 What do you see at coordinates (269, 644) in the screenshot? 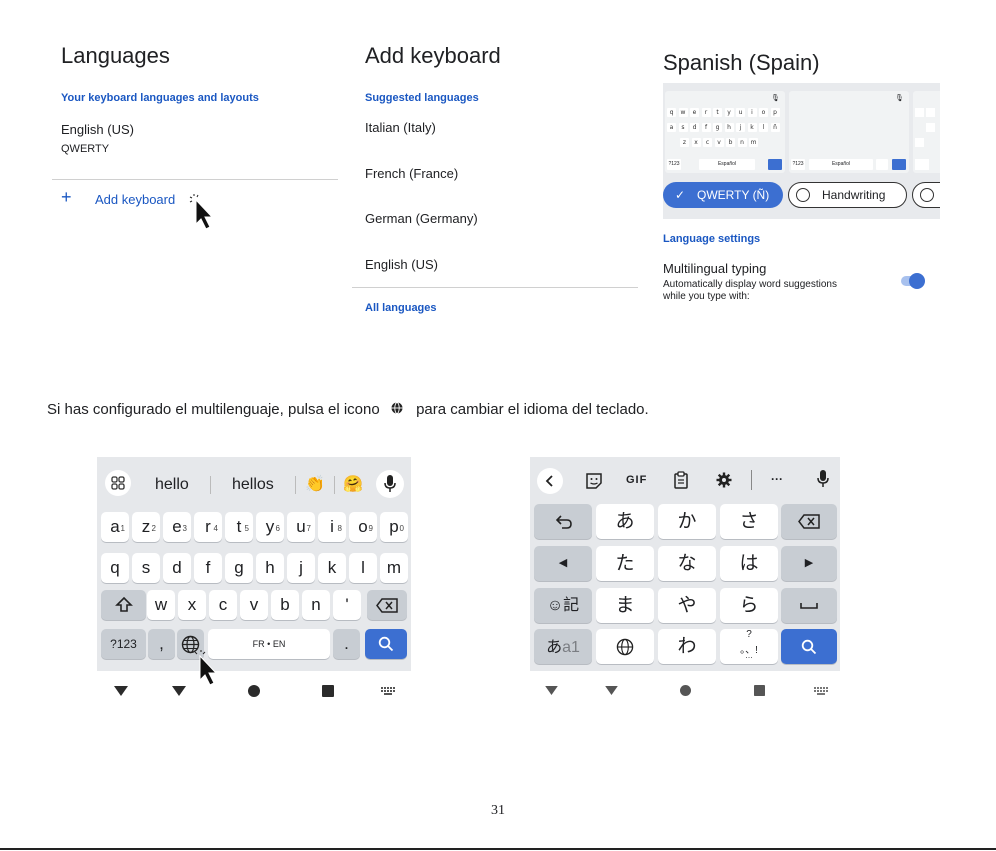
I see `space-key: FR • EN` at bounding box center [269, 644].